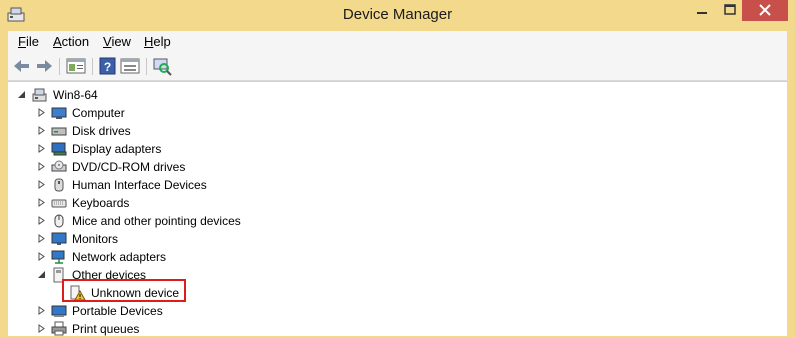 This screenshot has height=338, width=795. I want to click on tree-item-display-adapters: Display adapters, so click(208, 149).